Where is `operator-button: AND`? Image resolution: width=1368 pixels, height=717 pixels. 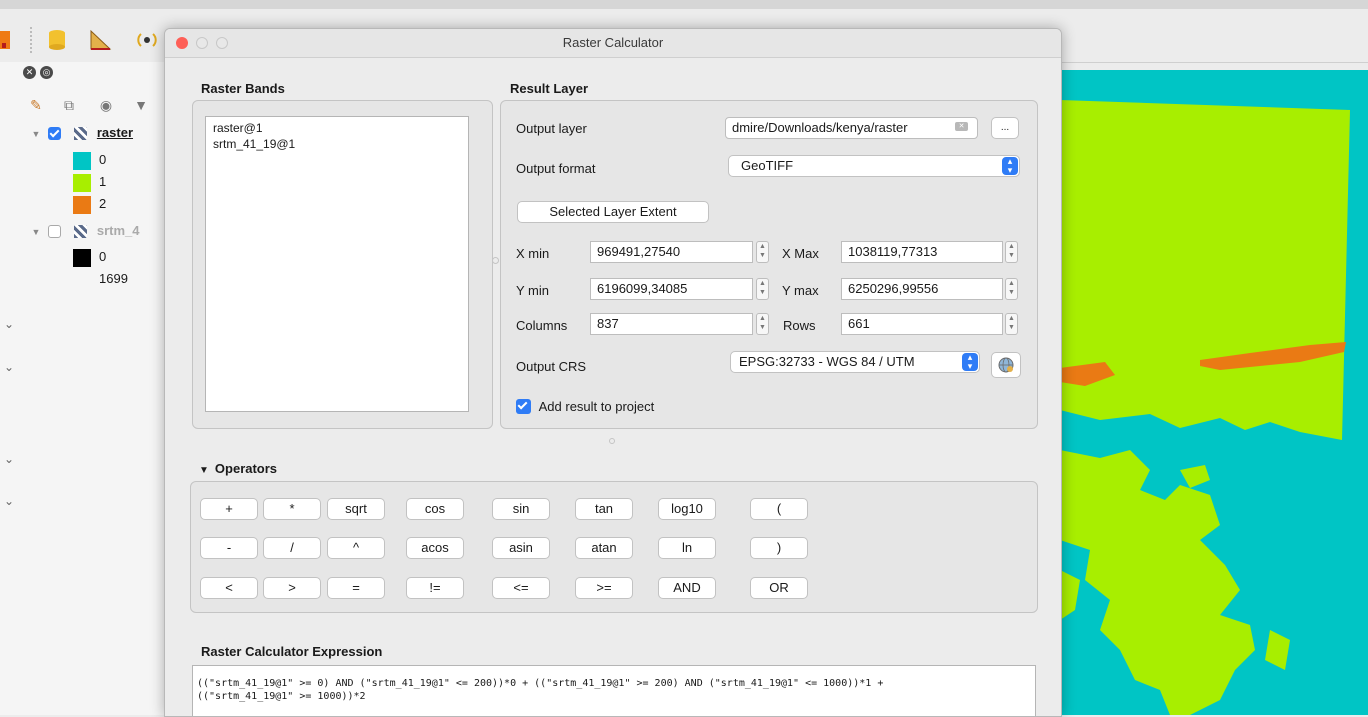
operator-button: AND is located at coordinates (687, 588).